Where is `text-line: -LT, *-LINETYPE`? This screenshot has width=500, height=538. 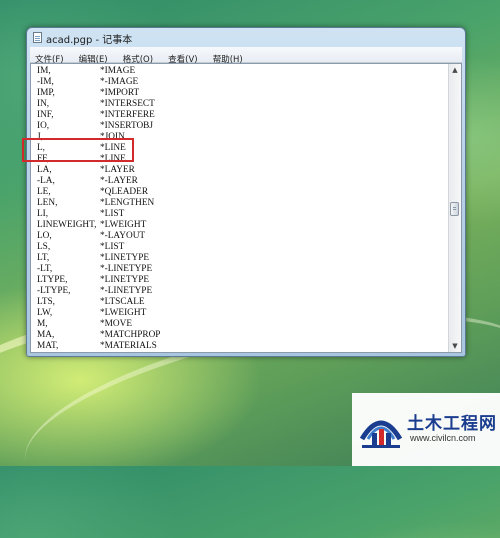
text-line: -LT, *-LINETYPE is located at coordinates (240, 269).